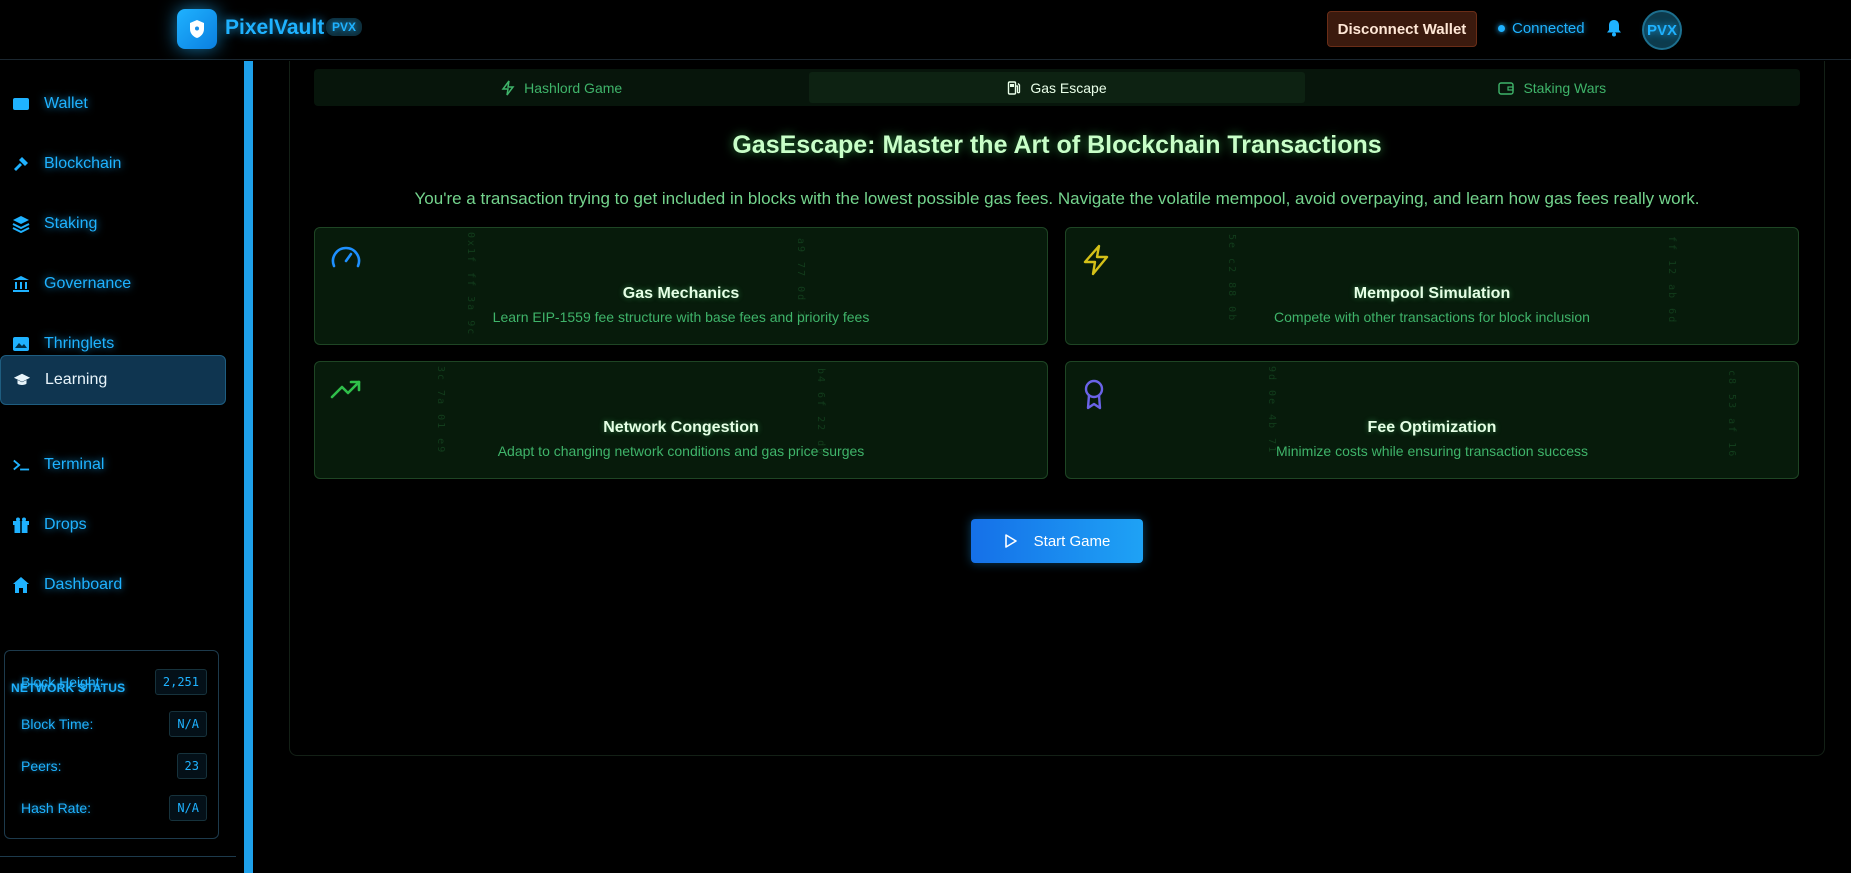 This screenshot has height=873, width=1851. Describe the element at coordinates (114, 808) in the screenshot. I see `network-row-hash-rate: Hash Rate: N/A` at that location.